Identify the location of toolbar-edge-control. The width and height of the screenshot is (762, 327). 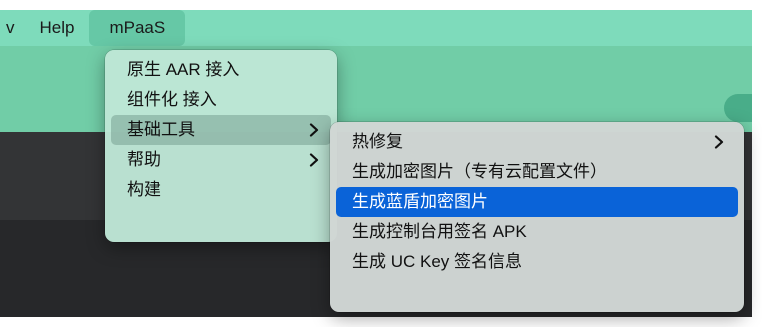
(738, 108).